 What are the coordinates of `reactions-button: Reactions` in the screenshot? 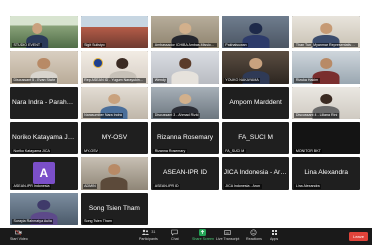 It's located at (254, 235).